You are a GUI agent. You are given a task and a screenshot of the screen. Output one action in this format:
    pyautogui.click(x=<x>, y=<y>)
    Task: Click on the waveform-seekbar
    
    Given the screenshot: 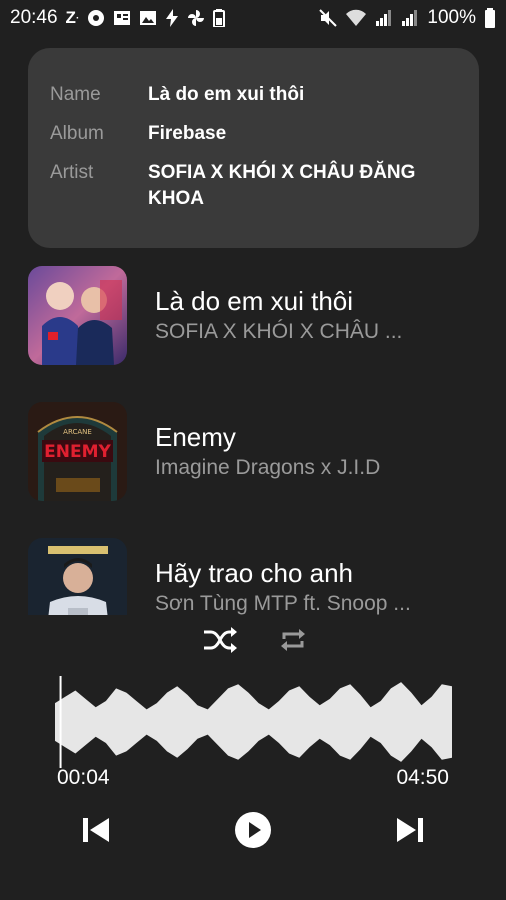 What is the action you would take?
    pyautogui.click(x=253, y=722)
    